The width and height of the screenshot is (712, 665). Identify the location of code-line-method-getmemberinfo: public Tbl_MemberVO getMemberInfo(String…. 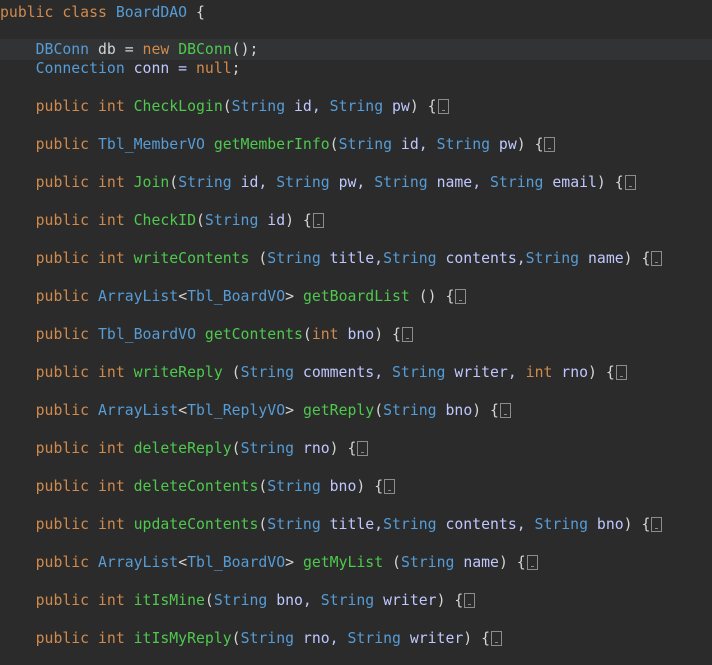
(356, 144).